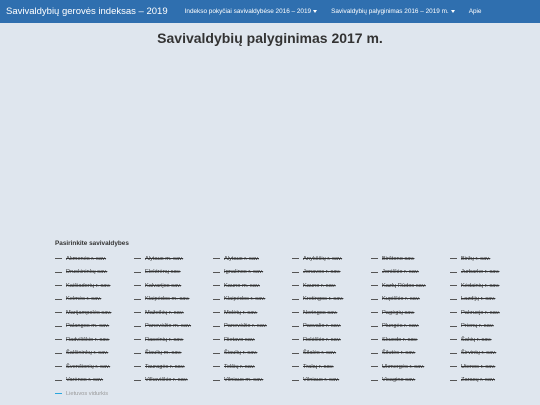 The image size is (540, 405). Describe the element at coordinates (239, 366) in the screenshot. I see `legend-item-label: Telšių r. sav.` at that location.